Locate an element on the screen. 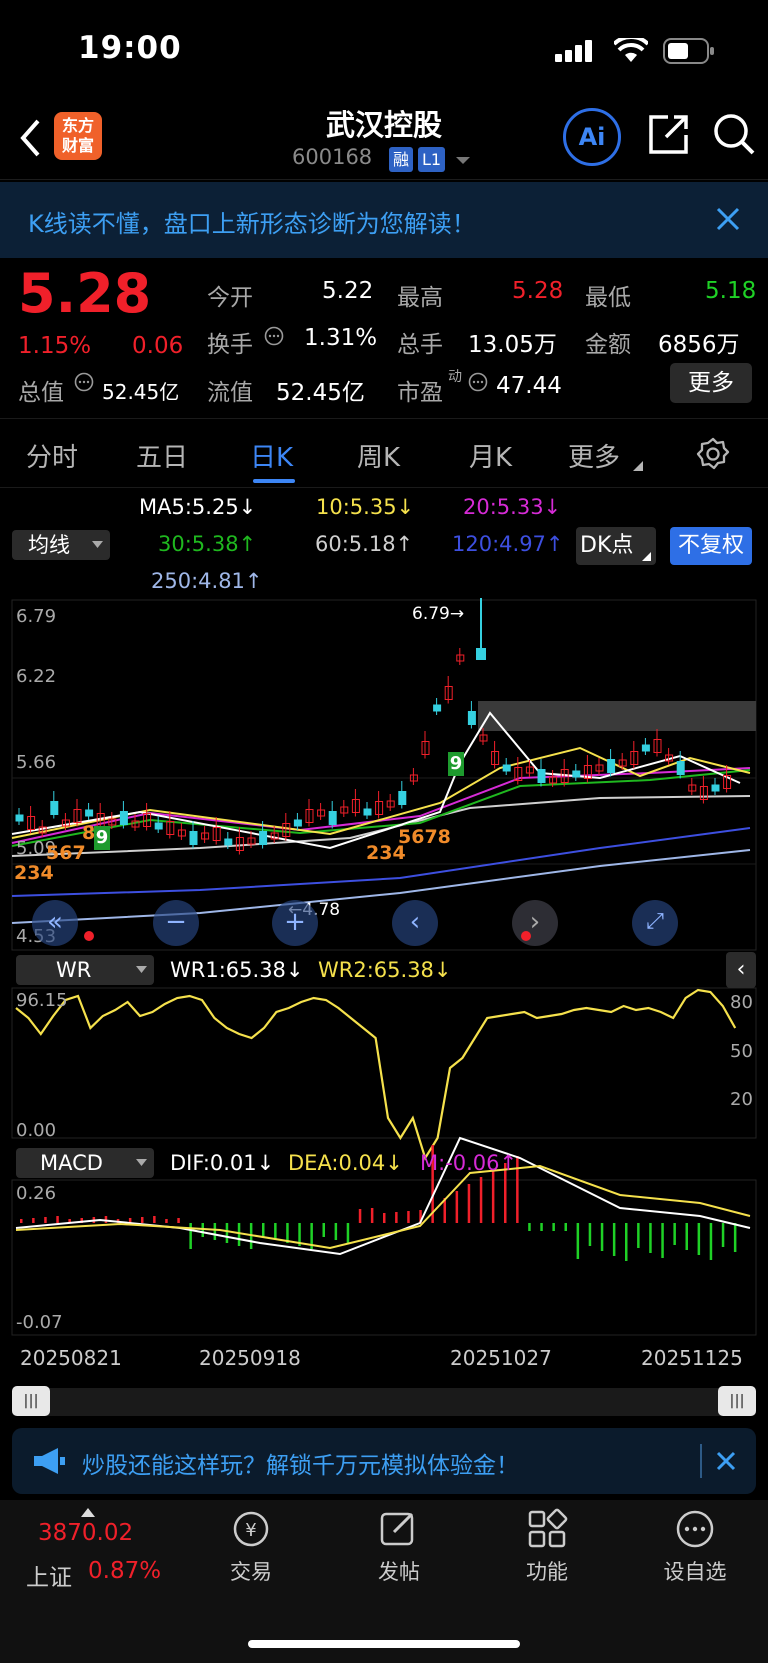  mktcap-value: 52.45亿 is located at coordinates (141, 392).